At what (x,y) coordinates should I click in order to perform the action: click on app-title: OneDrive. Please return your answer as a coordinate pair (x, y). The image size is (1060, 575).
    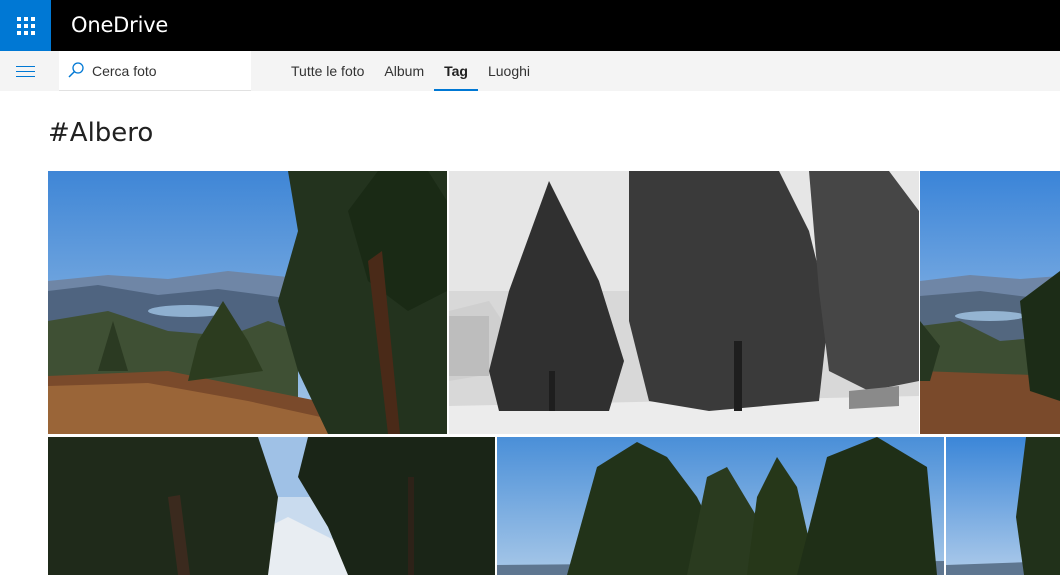
    Looking at the image, I should click on (119, 25).